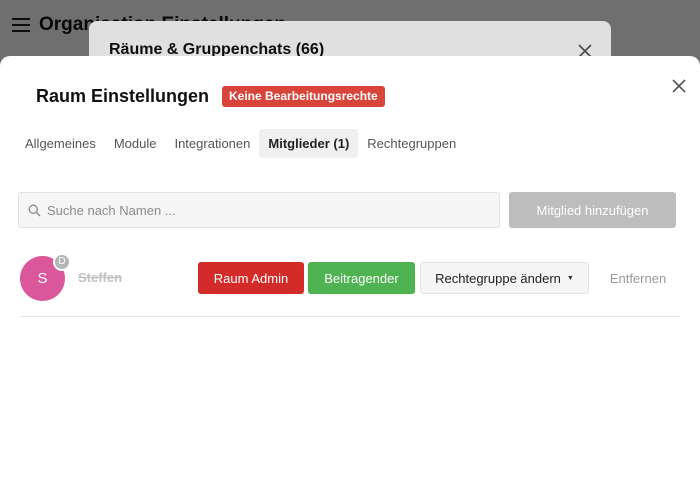  I want to click on contributor-button: Beitragender, so click(361, 278).